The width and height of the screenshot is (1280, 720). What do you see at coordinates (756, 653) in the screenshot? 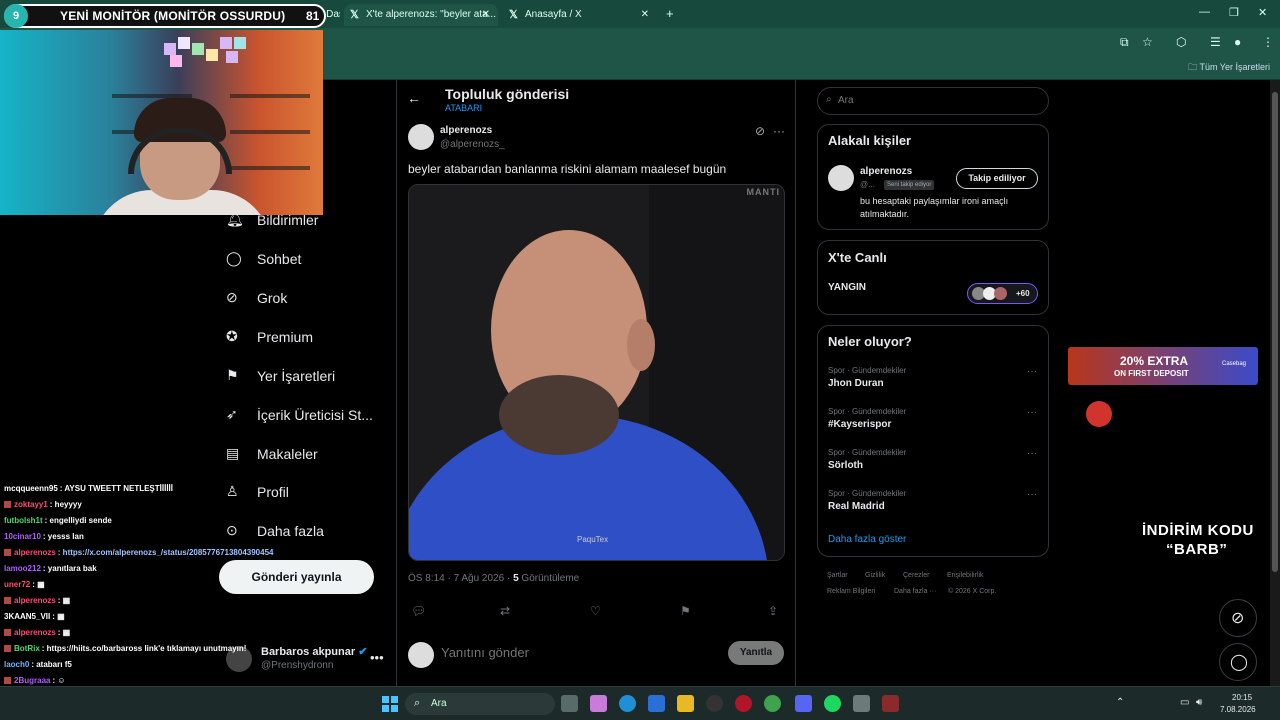
I see `reply-submit-button: Yanıtla` at bounding box center [756, 653].